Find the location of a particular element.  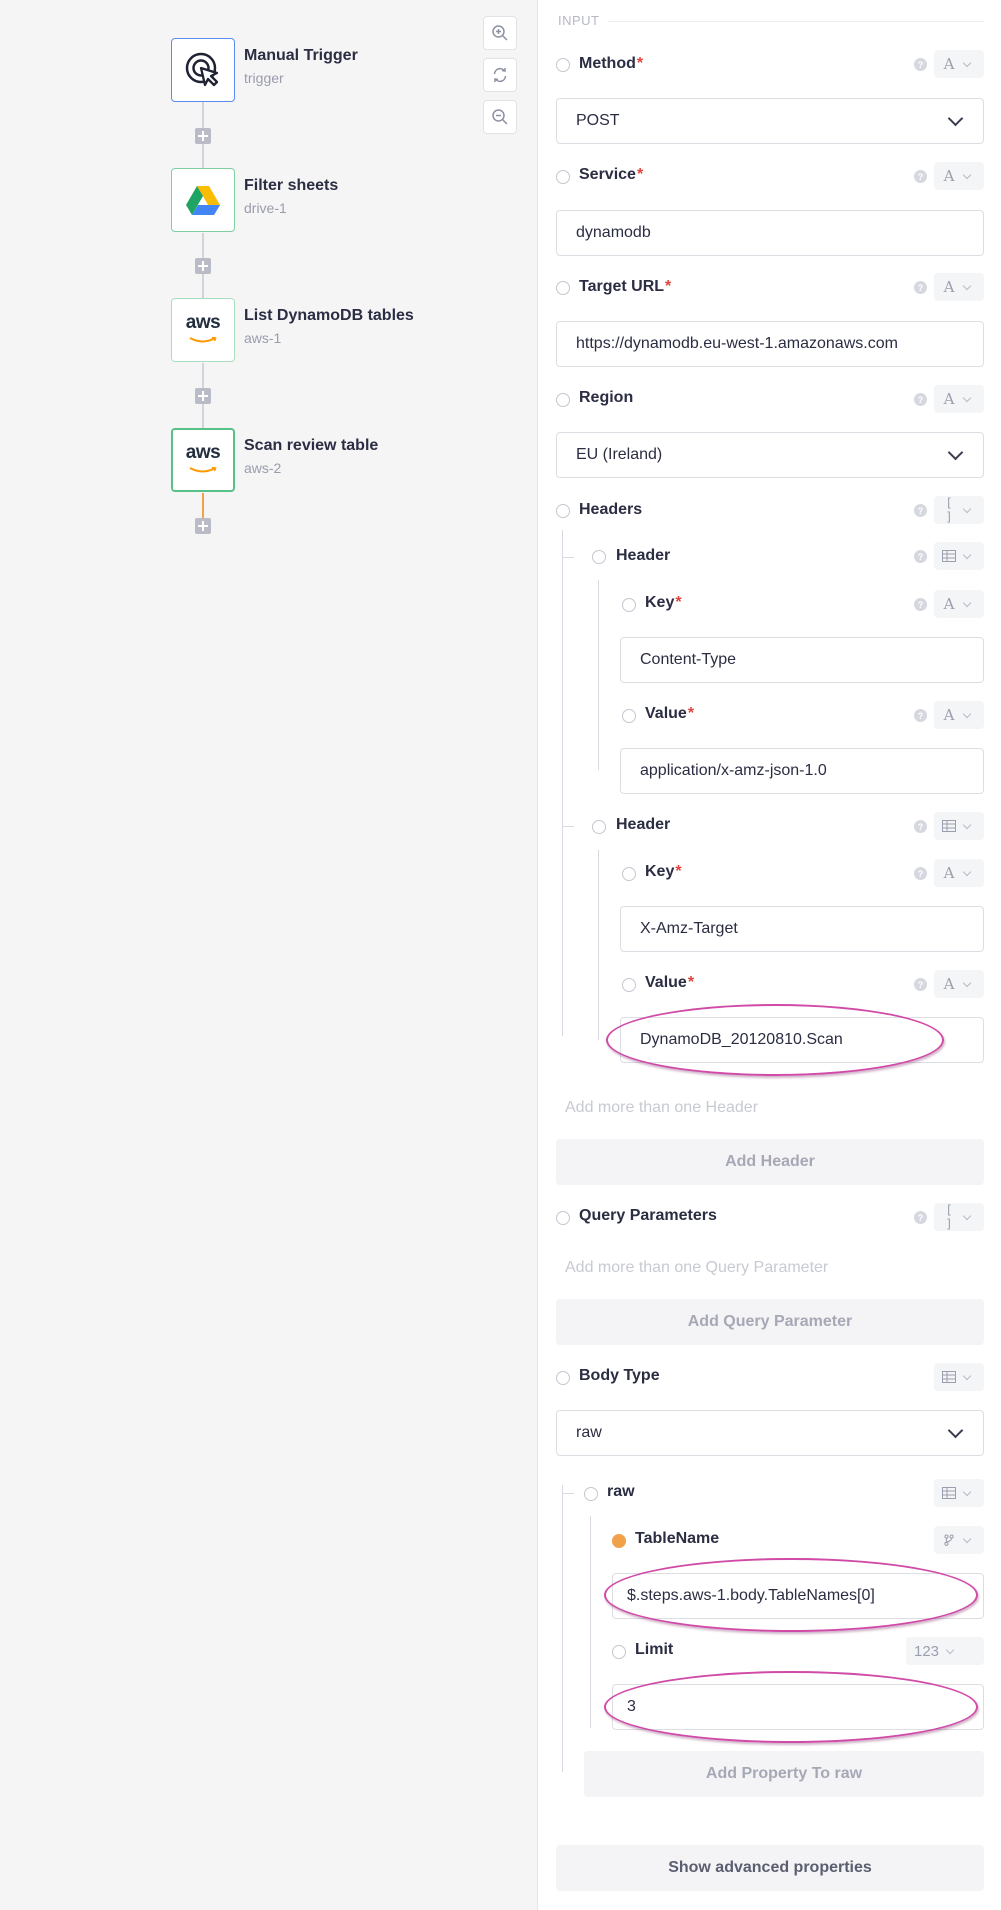

body-type-label: Body Type is located at coordinates (619, 1375).